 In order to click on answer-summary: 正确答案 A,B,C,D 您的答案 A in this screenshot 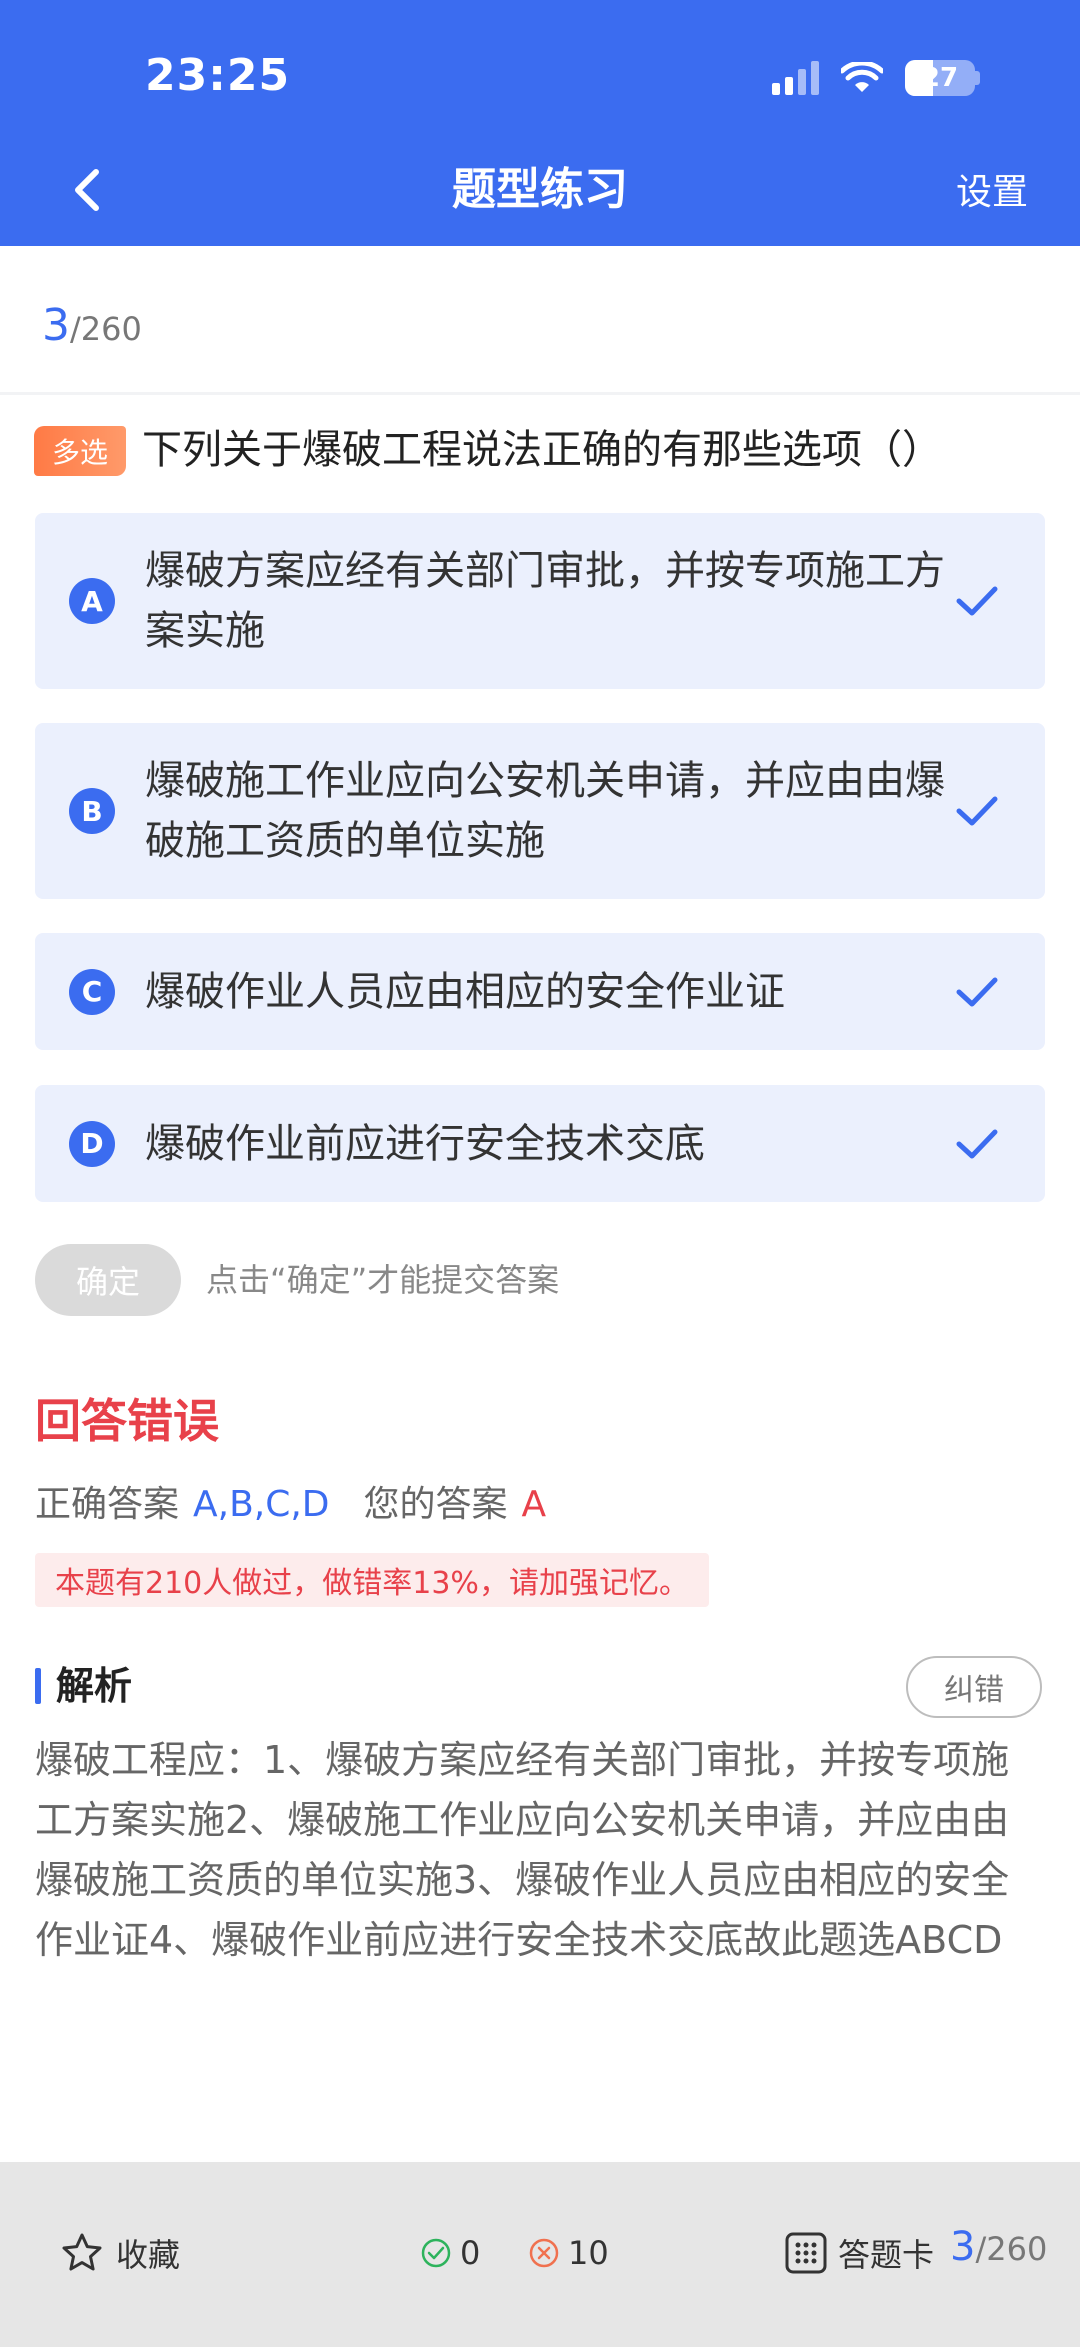, I will do `click(290, 1505)`.